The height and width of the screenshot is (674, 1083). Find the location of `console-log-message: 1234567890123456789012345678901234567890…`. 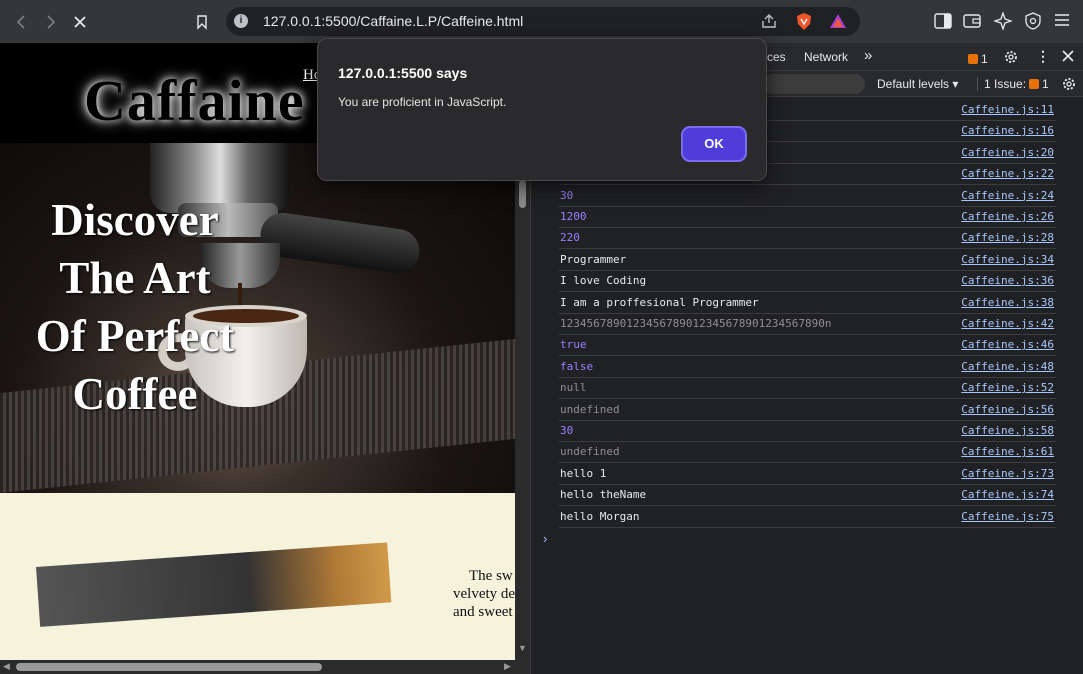

console-log-message: 1234567890123456789012345678901234567890… is located at coordinates (696, 323).